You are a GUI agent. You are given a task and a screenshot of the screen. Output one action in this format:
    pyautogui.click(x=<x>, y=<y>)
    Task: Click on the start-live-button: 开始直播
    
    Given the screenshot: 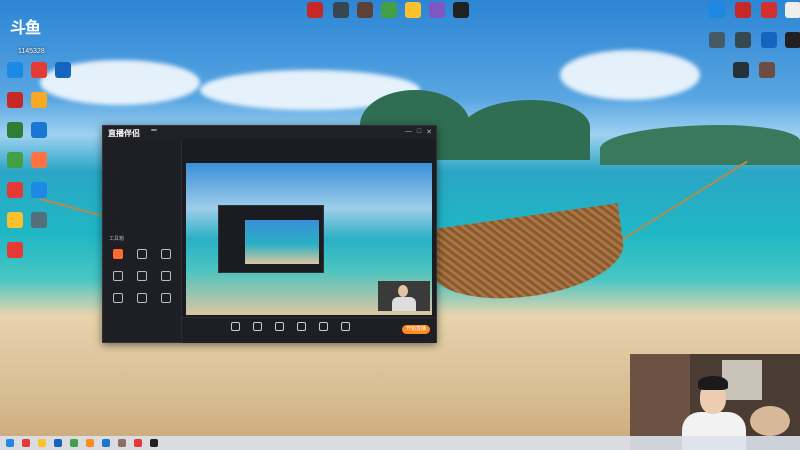 What is the action you would take?
    pyautogui.click(x=416, y=329)
    